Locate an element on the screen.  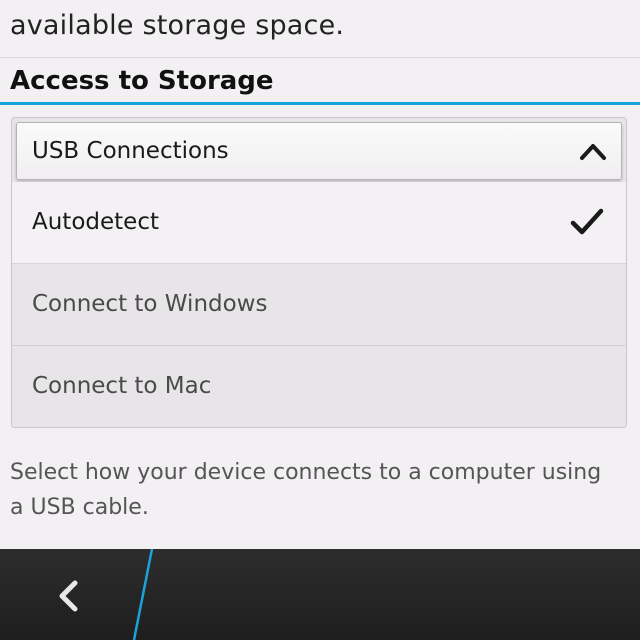
section-title: Access to Storage is located at coordinates (142, 81).